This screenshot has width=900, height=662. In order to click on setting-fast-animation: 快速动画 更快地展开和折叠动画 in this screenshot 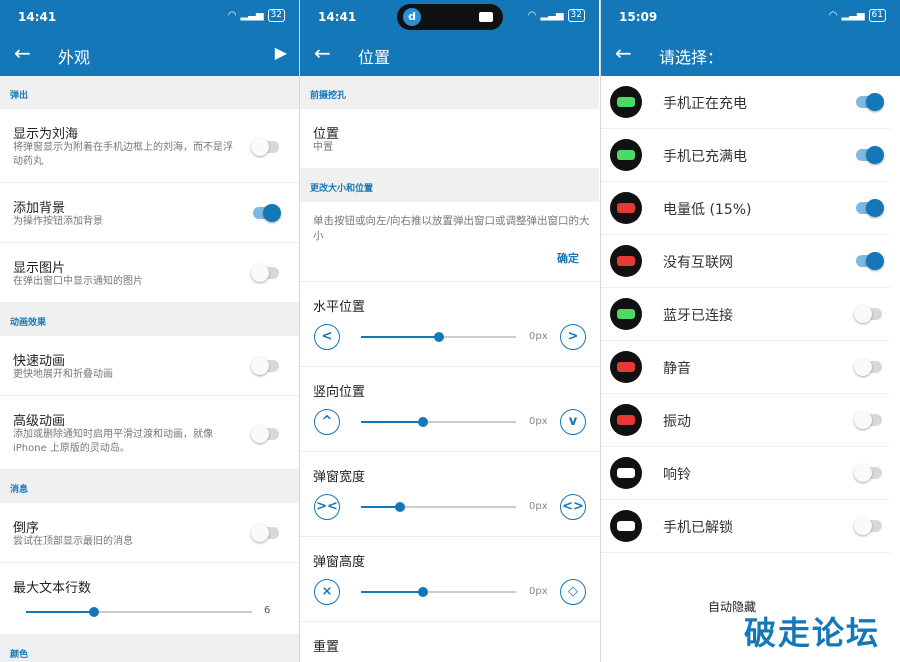, I will do `click(149, 366)`.